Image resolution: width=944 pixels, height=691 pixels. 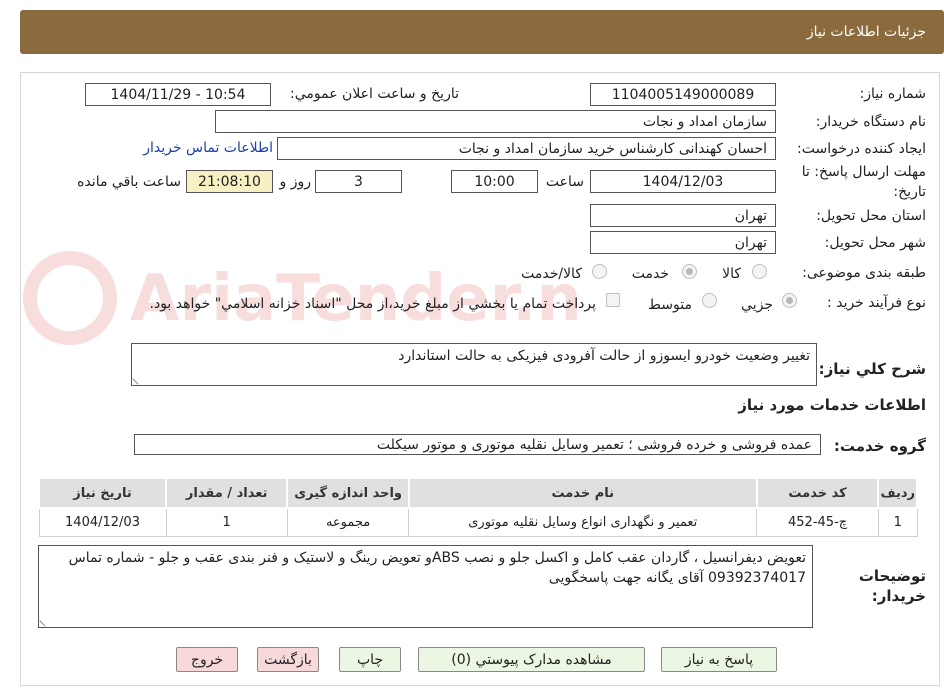 What do you see at coordinates (909, 192) in the screenshot?
I see `deadline-label-date: تاريخ:` at bounding box center [909, 192].